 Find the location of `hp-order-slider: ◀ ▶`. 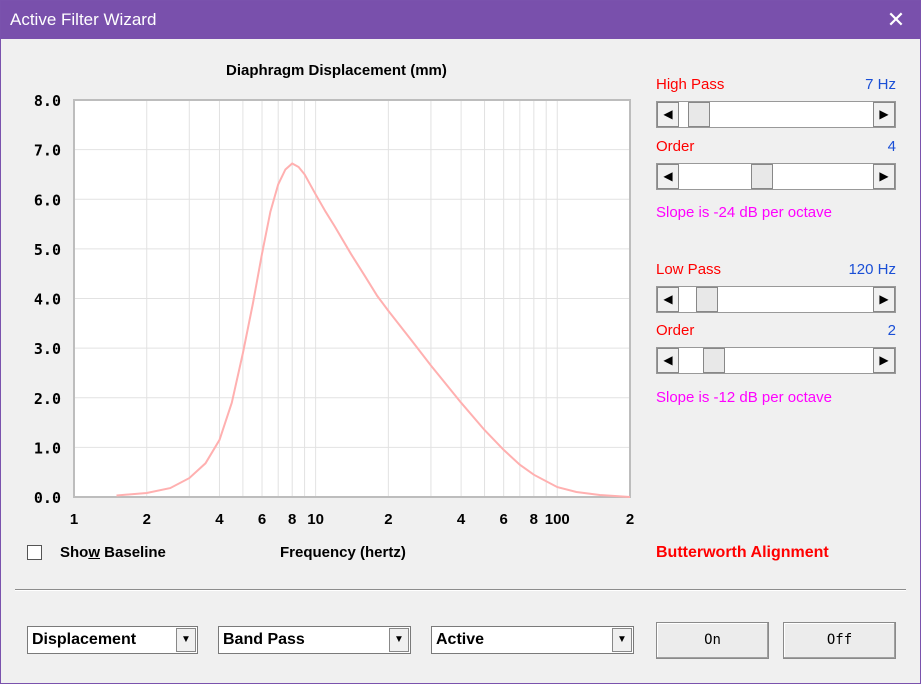

hp-order-slider: ◀ ▶ is located at coordinates (776, 176).